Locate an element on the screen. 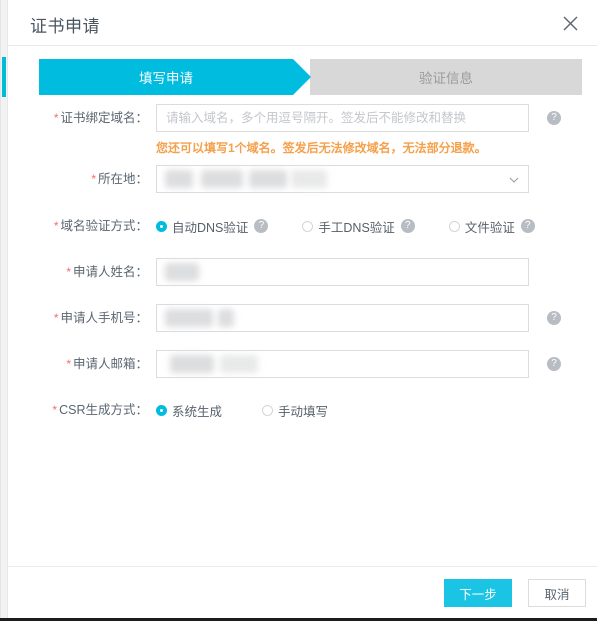 The height and width of the screenshot is (621, 597). radio-label-manual-dns: 手工DNS验证 is located at coordinates (356, 227).